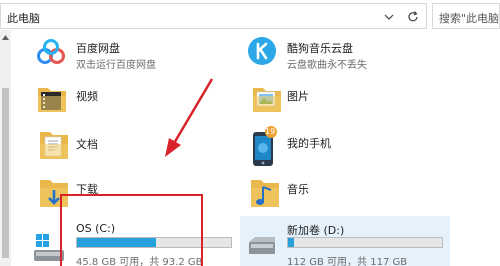 Image resolution: width=500 pixels, height=266 pixels. What do you see at coordinates (262, 245) in the screenshot?
I see `hard-drive-icon` at bounding box center [262, 245].